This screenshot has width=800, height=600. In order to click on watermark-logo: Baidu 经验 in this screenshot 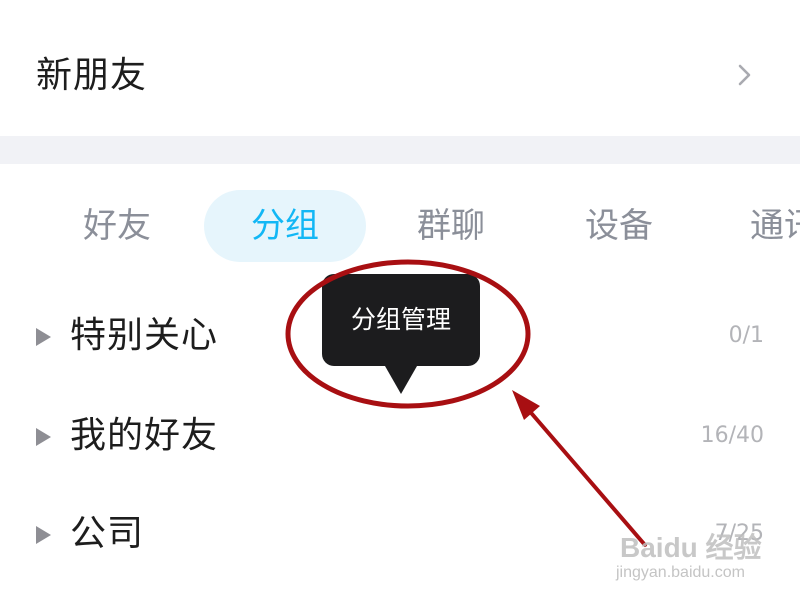, I will do `click(691, 547)`.